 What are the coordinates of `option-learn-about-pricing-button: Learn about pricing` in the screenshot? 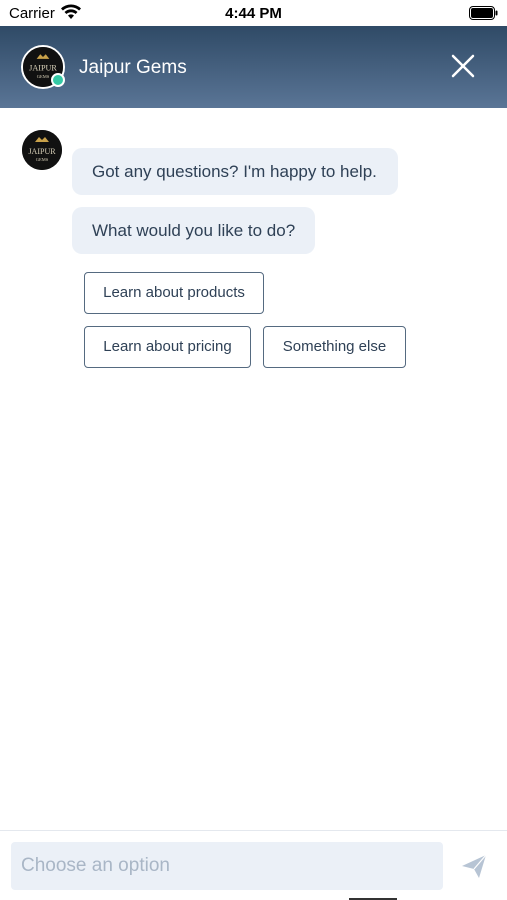 It's located at (167, 347).